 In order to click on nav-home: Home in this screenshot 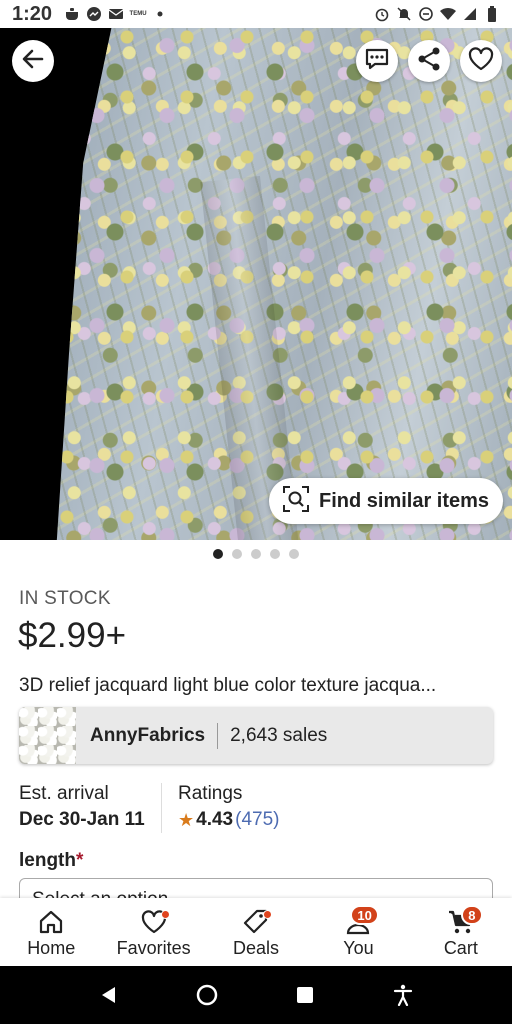, I will do `click(51, 932)`.